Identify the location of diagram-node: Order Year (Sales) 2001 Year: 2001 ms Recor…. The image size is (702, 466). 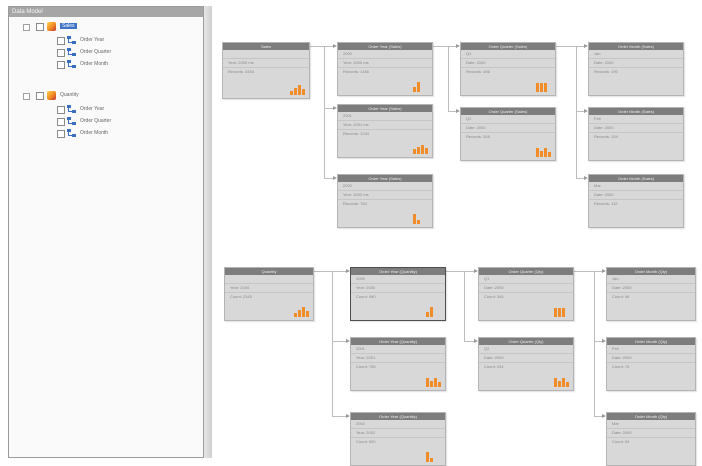
(385, 131).